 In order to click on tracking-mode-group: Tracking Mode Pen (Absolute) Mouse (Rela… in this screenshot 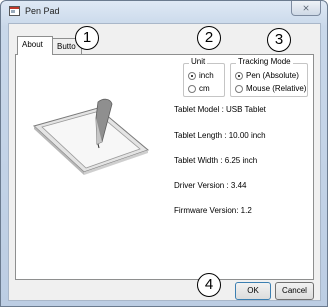, I will do `click(269, 77)`.